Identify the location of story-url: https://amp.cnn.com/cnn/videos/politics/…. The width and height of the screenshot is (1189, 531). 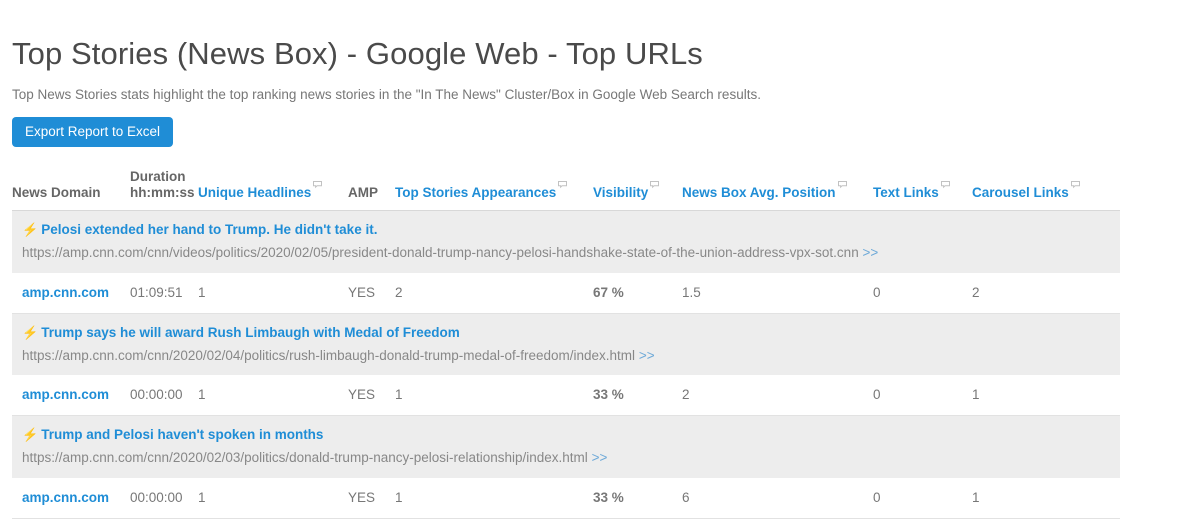
(566, 253).